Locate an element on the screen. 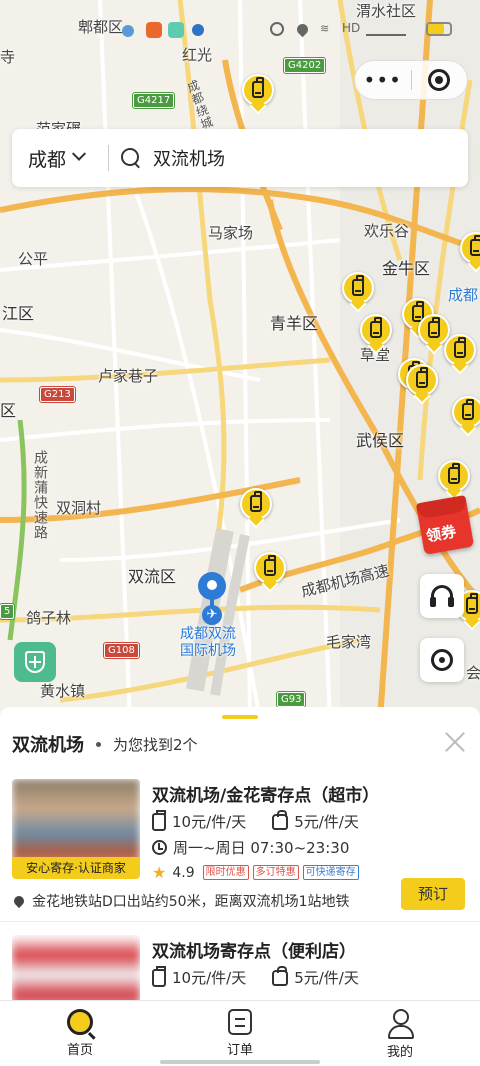 The image size is (480, 1066). tab-orders: 订单 is located at coordinates (240, 1033).